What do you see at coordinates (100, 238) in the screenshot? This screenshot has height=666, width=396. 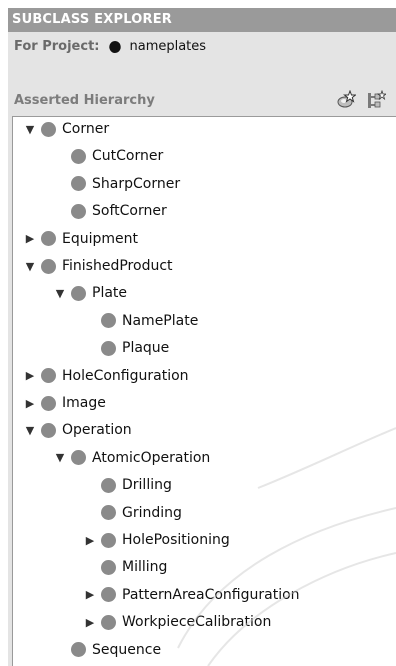 I see `tree-node-label: Equipment` at bounding box center [100, 238].